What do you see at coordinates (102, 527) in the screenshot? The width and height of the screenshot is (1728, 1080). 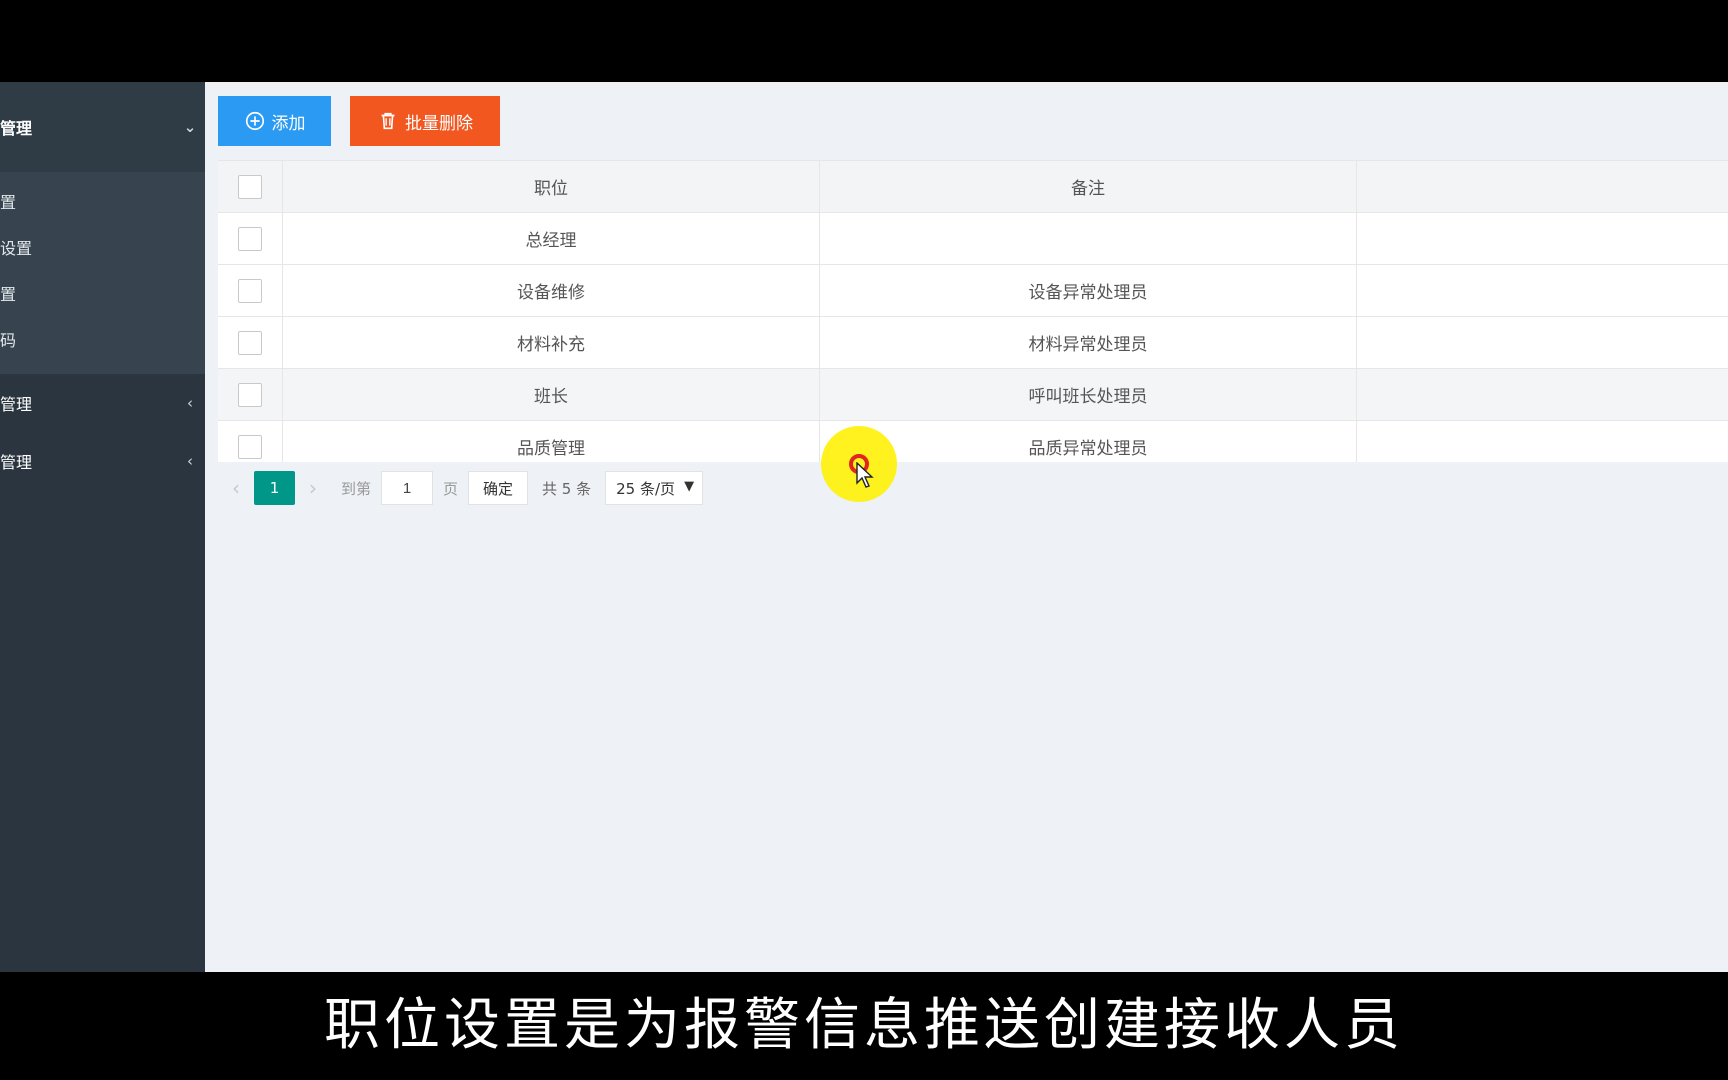 I see `sidebar: 管理 ⌄ 置 设置 置 码 管理 ‹ 管理 ‹` at bounding box center [102, 527].